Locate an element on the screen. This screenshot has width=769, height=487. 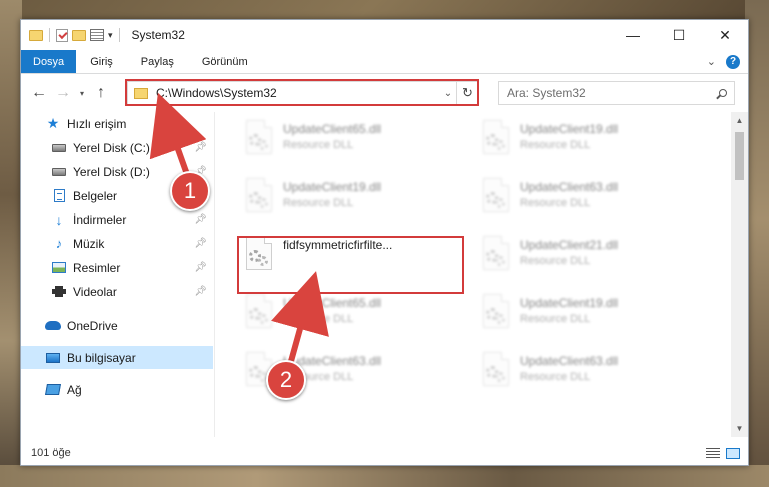
window-title: System32 is located at coordinates (158, 35).